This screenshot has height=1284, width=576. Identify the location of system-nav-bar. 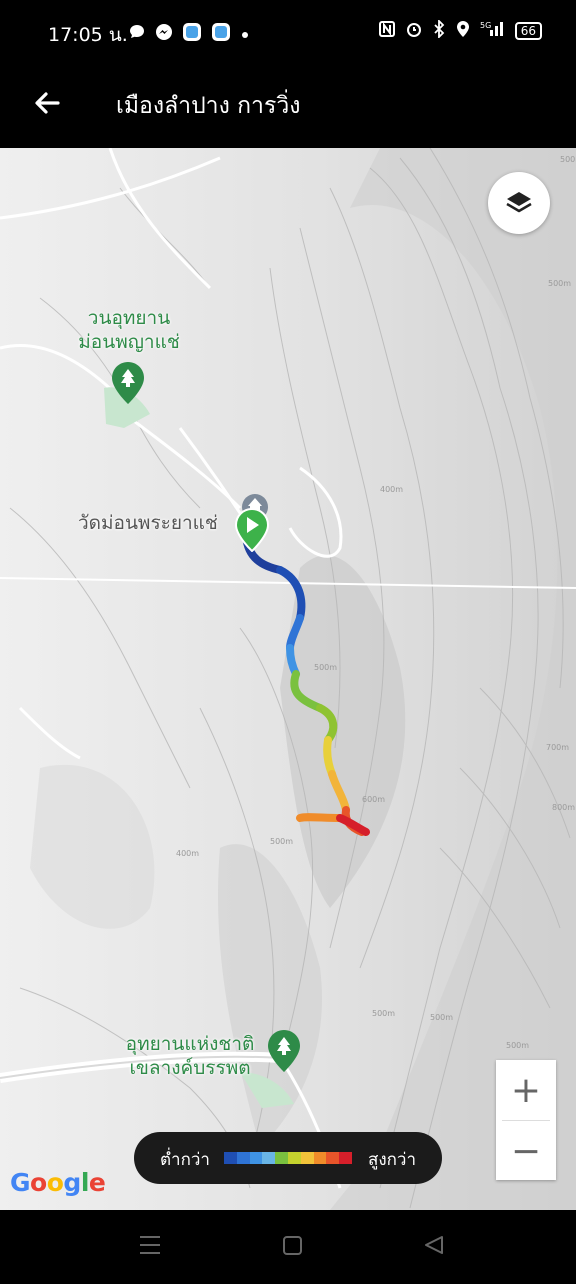
(288, 1245).